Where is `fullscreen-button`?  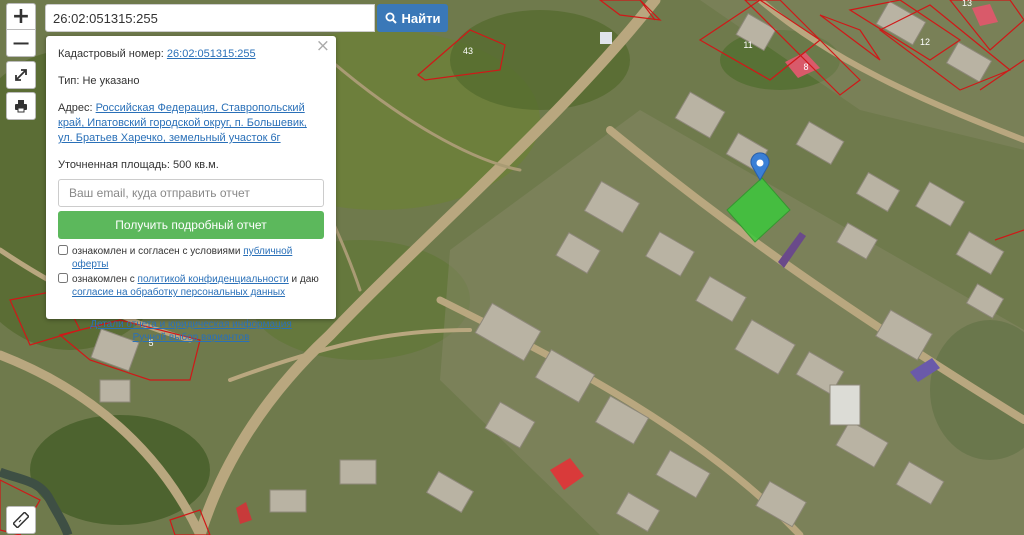 fullscreen-button is located at coordinates (21, 75).